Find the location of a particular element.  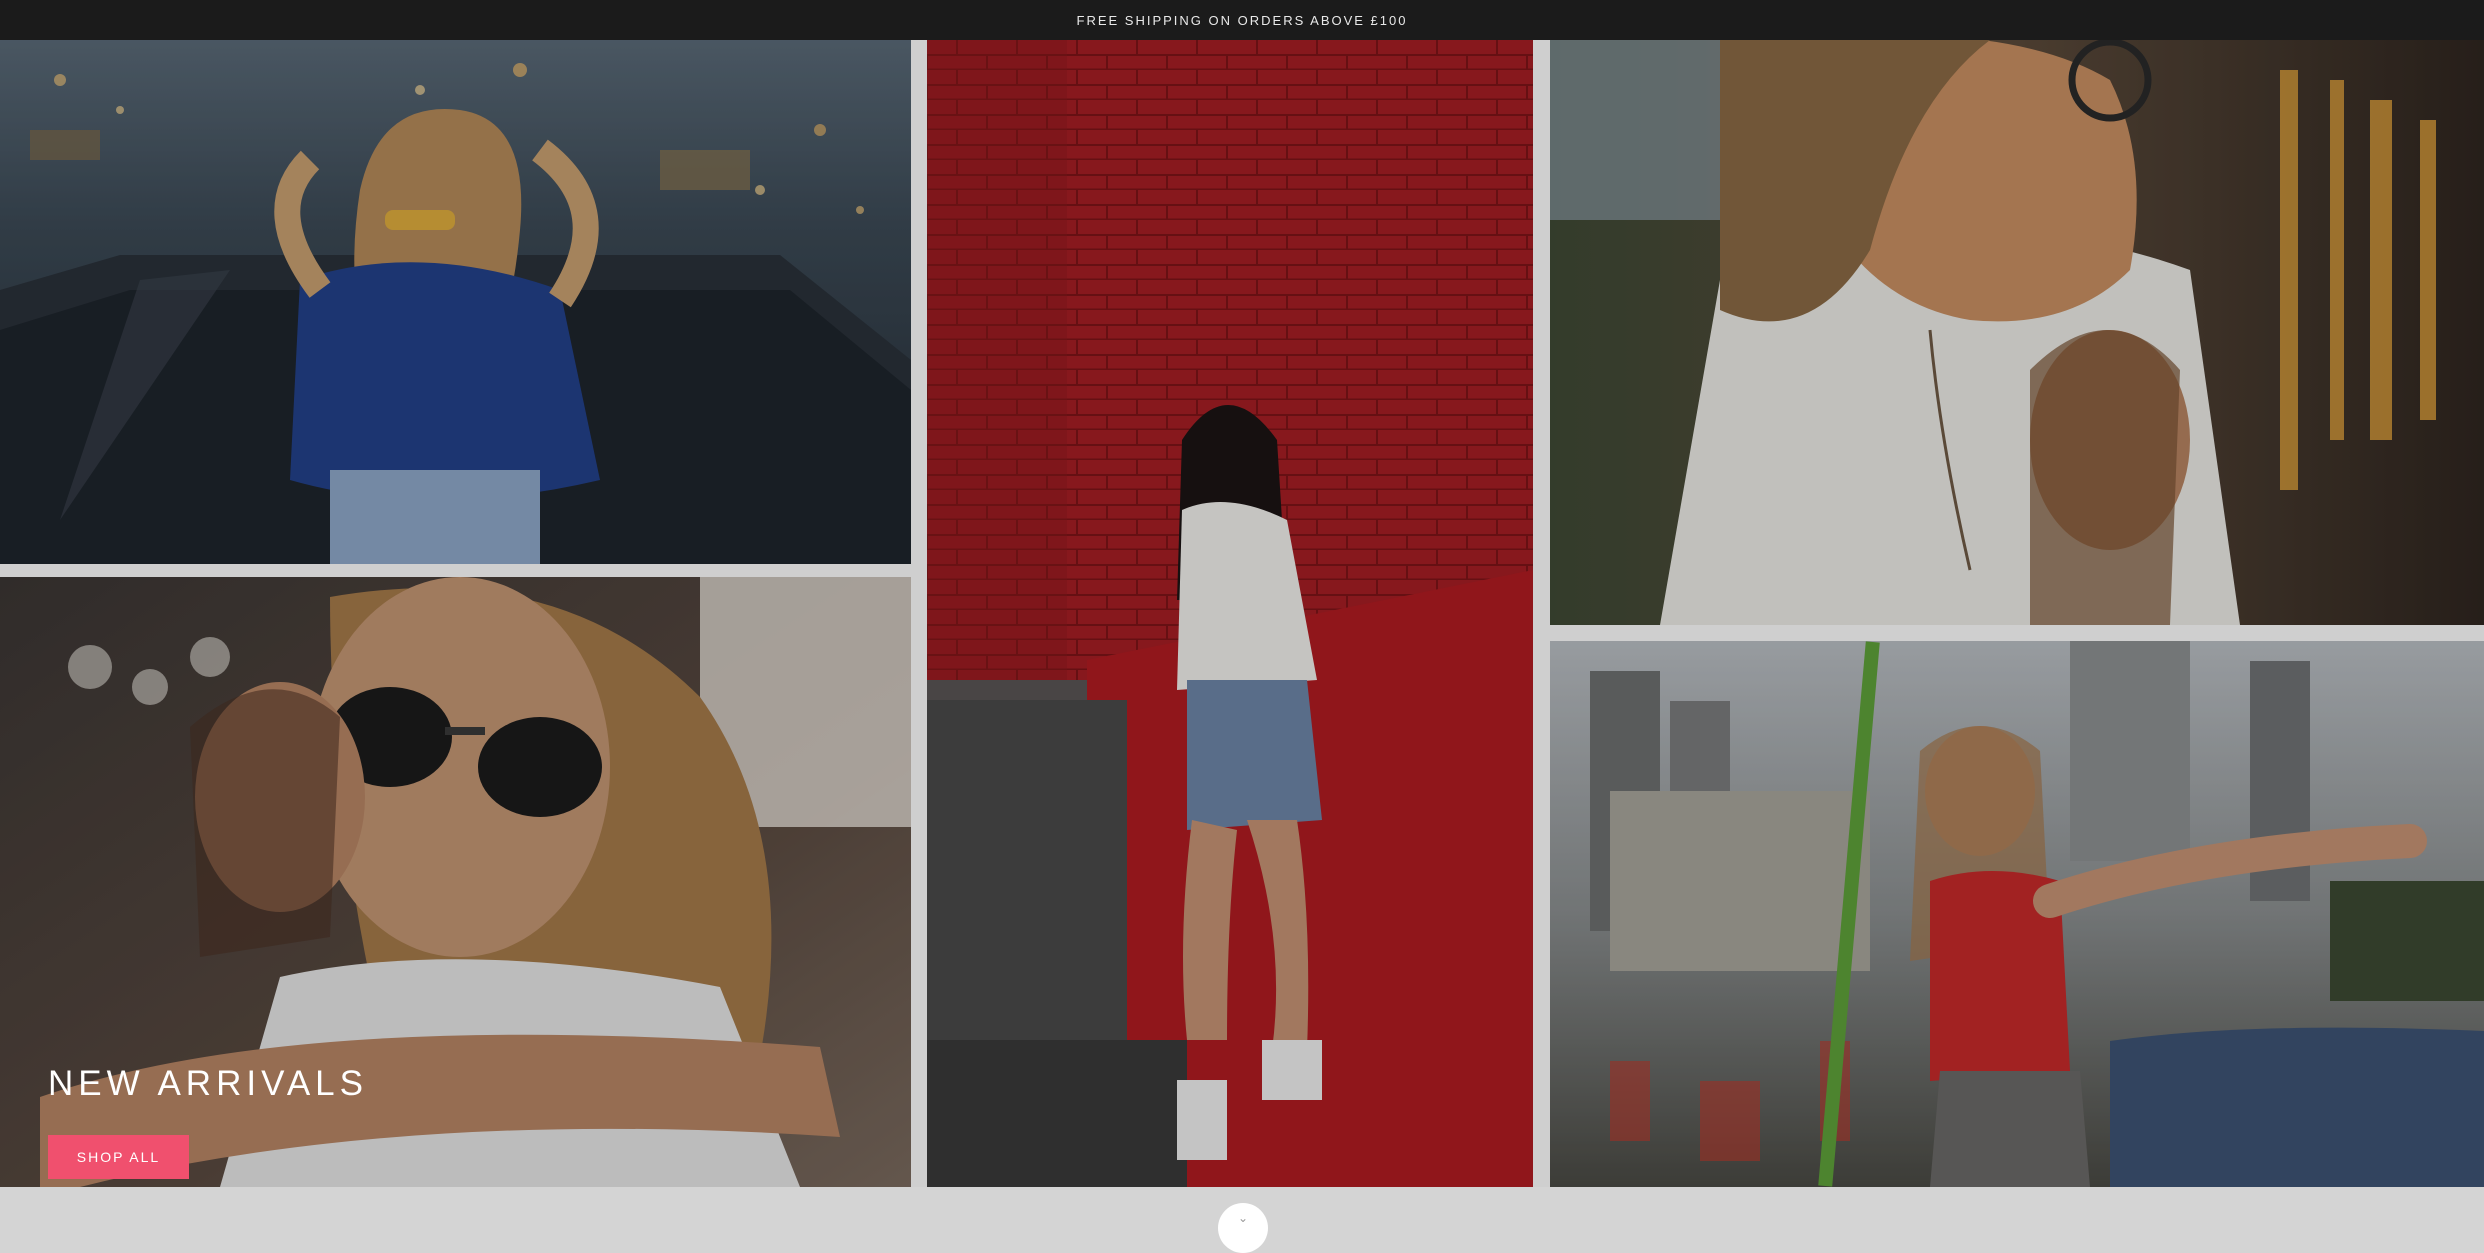

hero-heading: NEW ARRIVALS is located at coordinates (208, 1083).